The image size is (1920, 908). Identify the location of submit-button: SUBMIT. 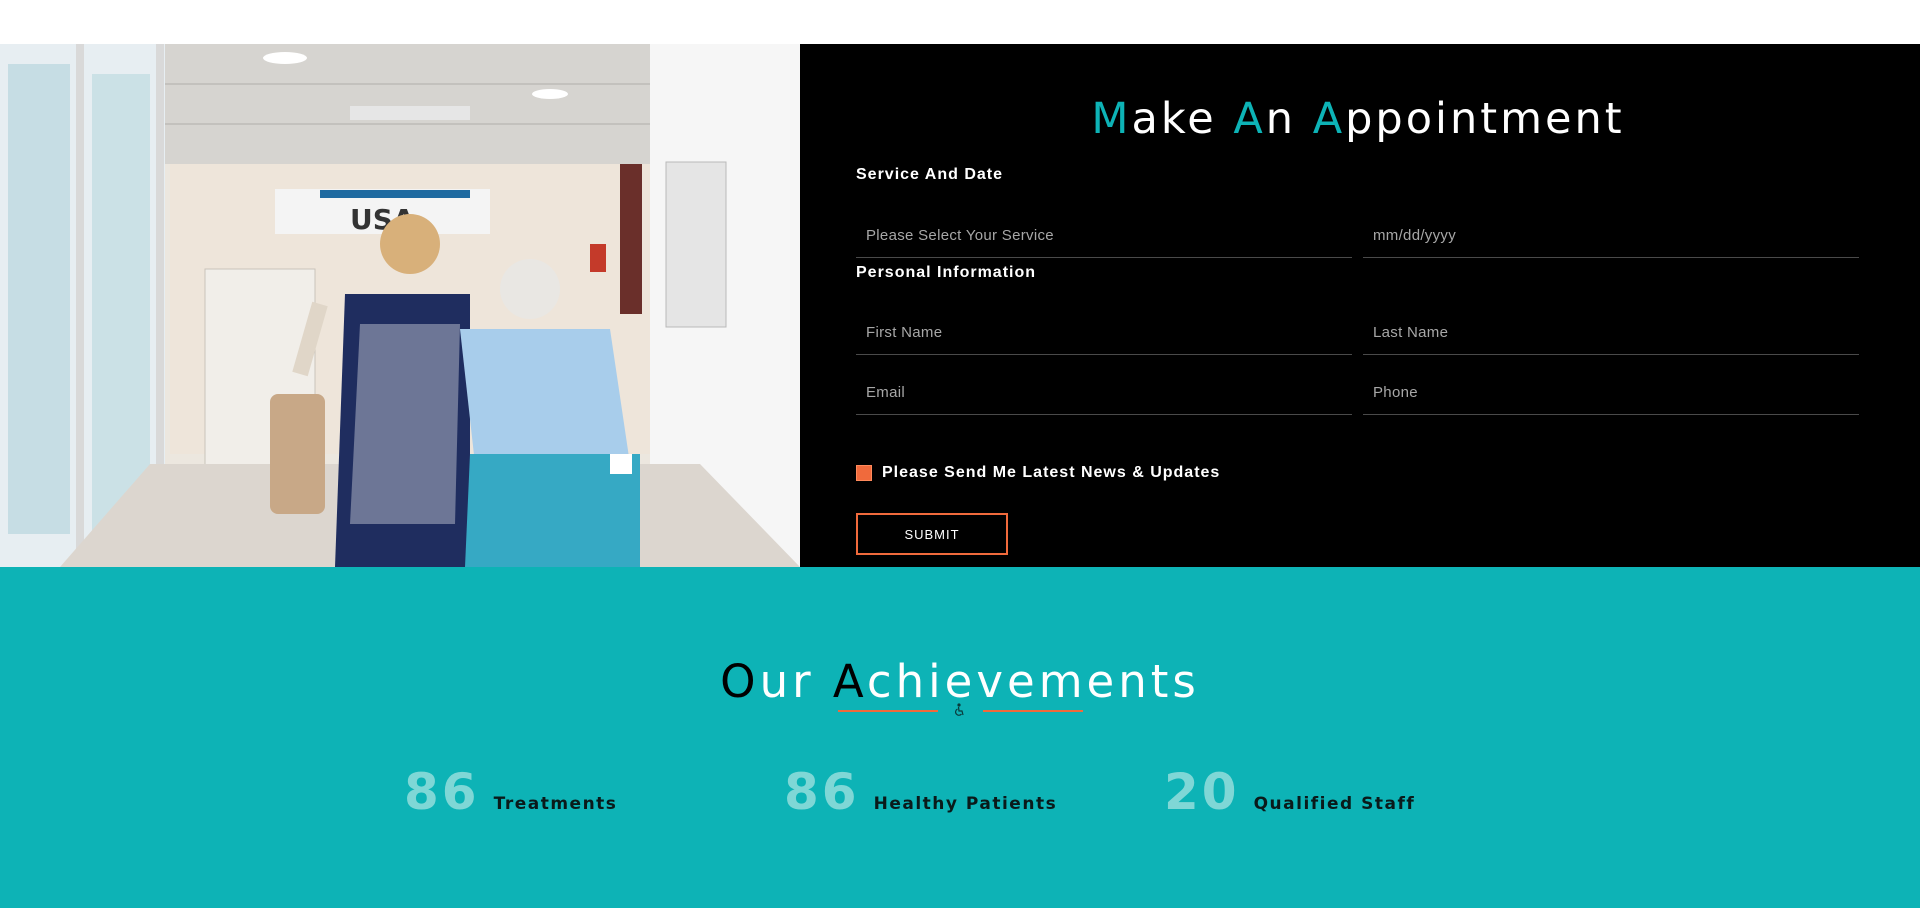
(932, 534).